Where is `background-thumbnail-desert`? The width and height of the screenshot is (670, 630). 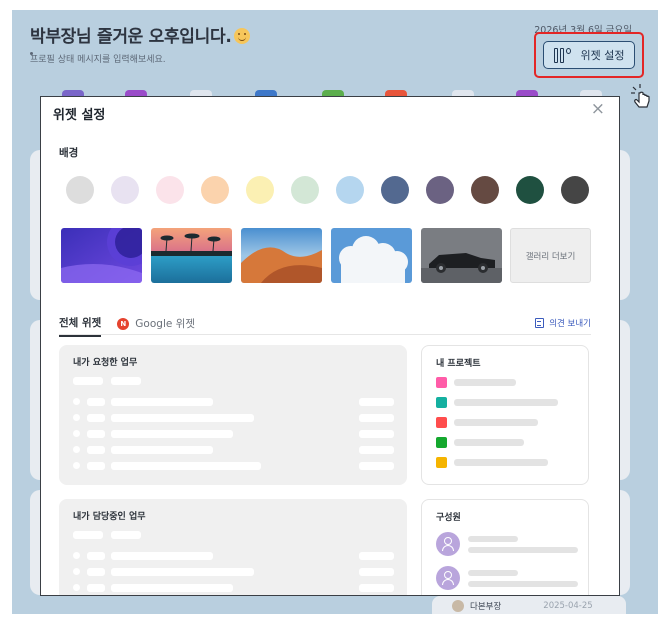
background-thumbnail-desert is located at coordinates (281, 255).